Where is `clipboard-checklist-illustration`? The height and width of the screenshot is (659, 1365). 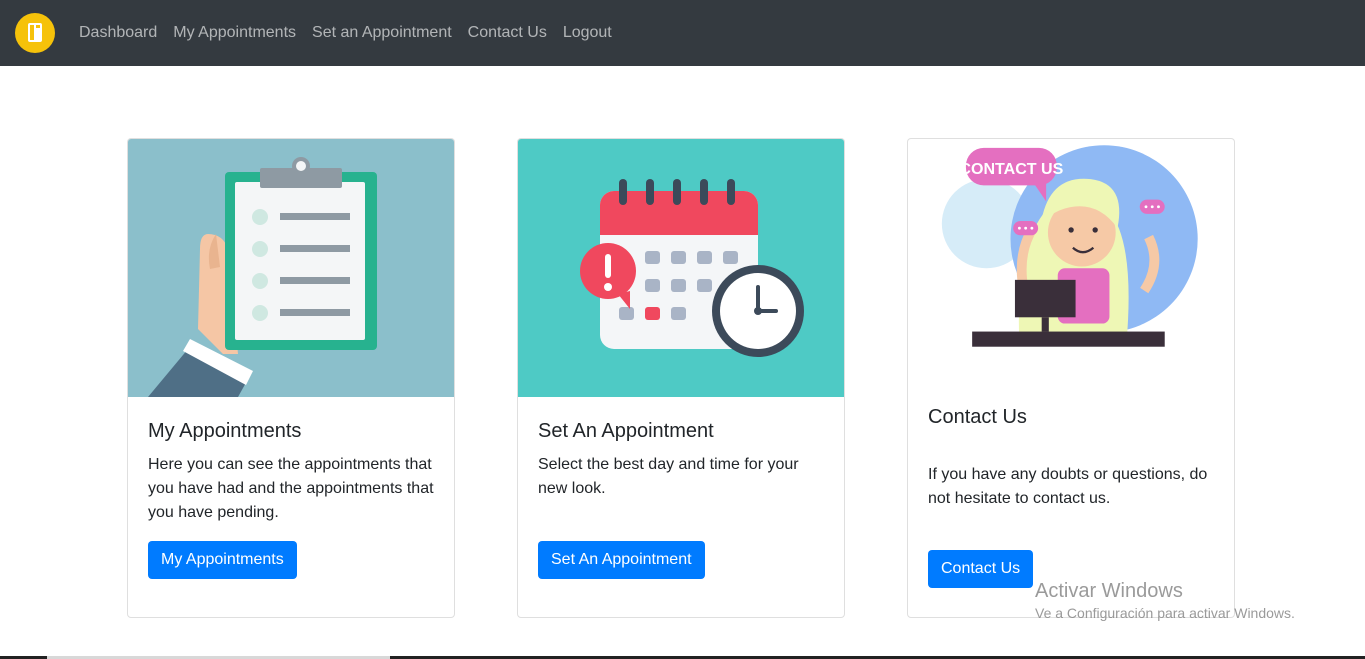 clipboard-checklist-illustration is located at coordinates (291, 268).